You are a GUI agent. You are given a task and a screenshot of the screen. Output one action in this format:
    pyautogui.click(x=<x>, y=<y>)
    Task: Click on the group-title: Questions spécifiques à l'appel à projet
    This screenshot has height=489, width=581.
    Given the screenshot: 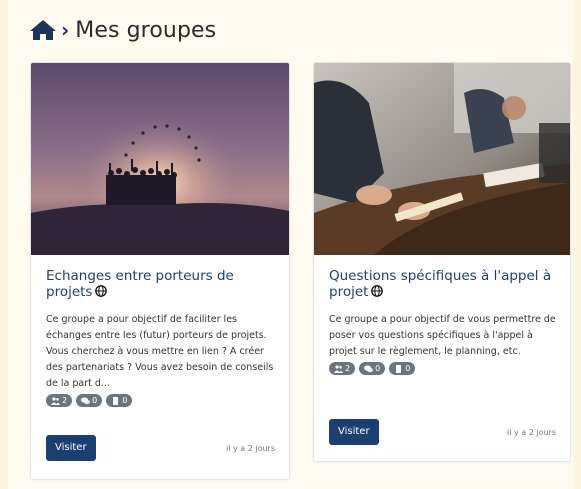 What is the action you would take?
    pyautogui.click(x=442, y=284)
    